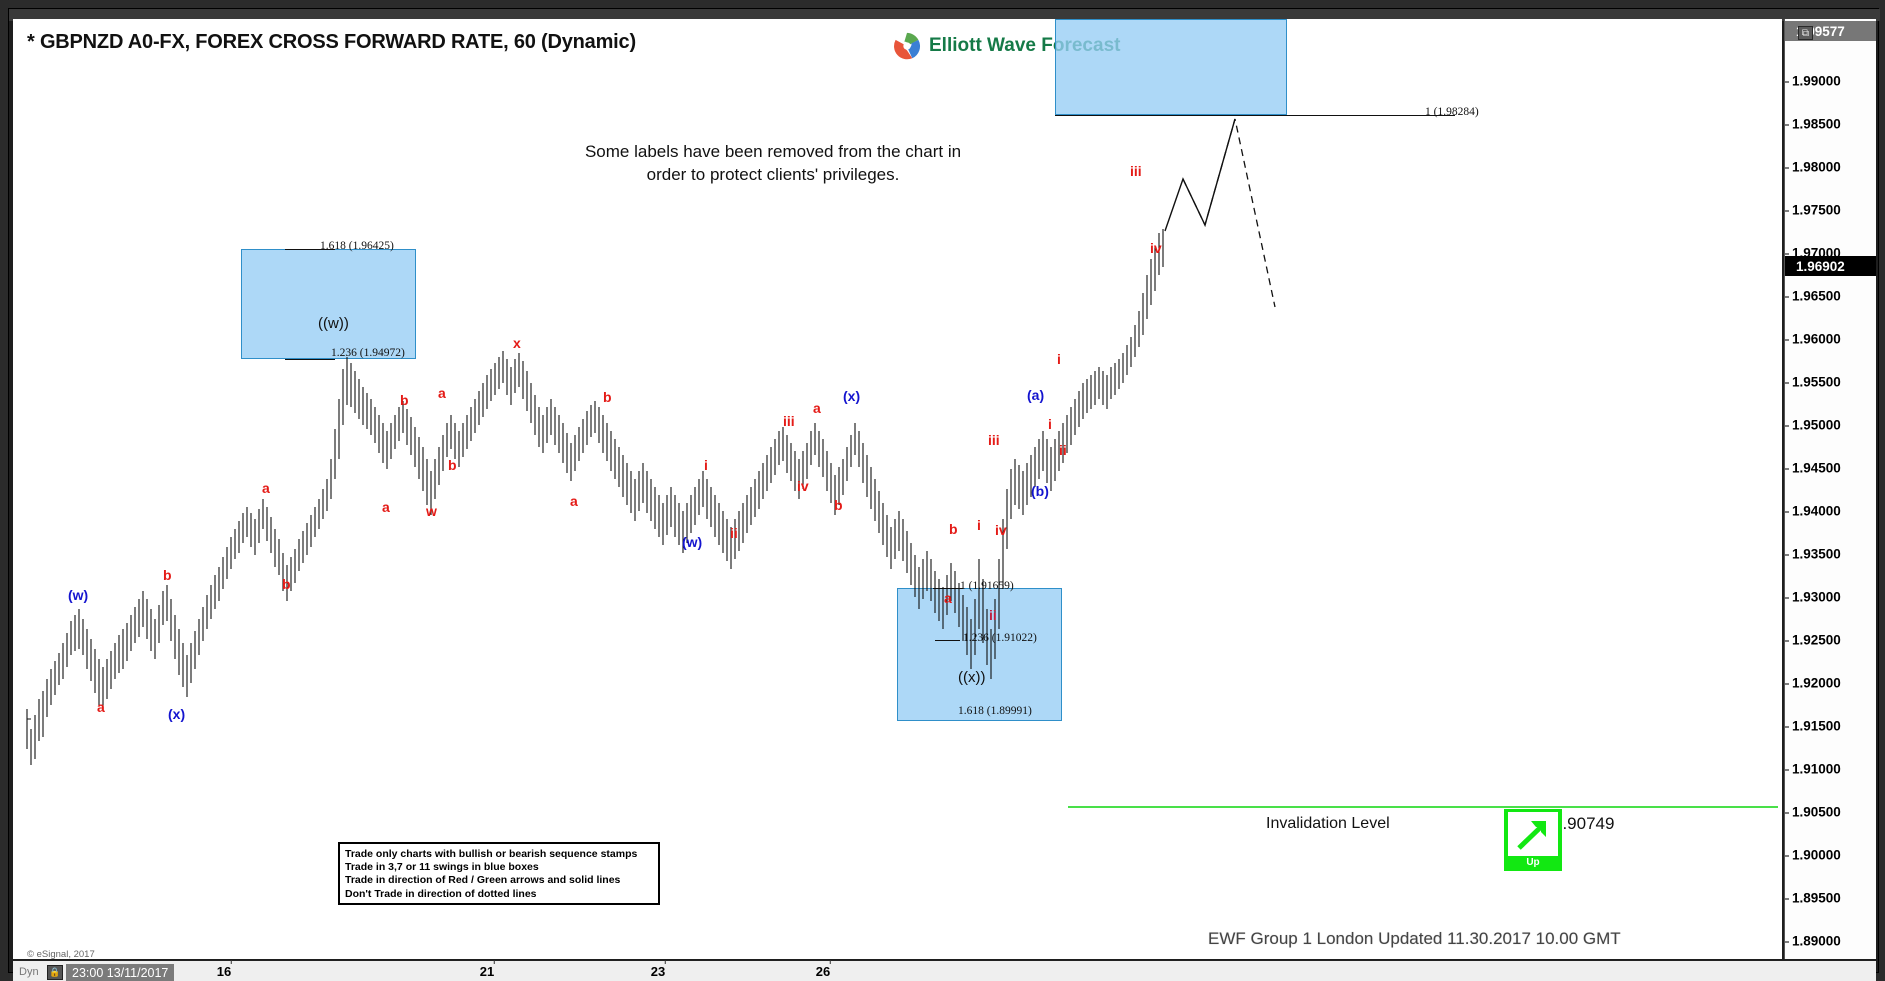 This screenshot has width=1885, height=981. I want to click on price-tick: 1.92000, so click(1830, 683).